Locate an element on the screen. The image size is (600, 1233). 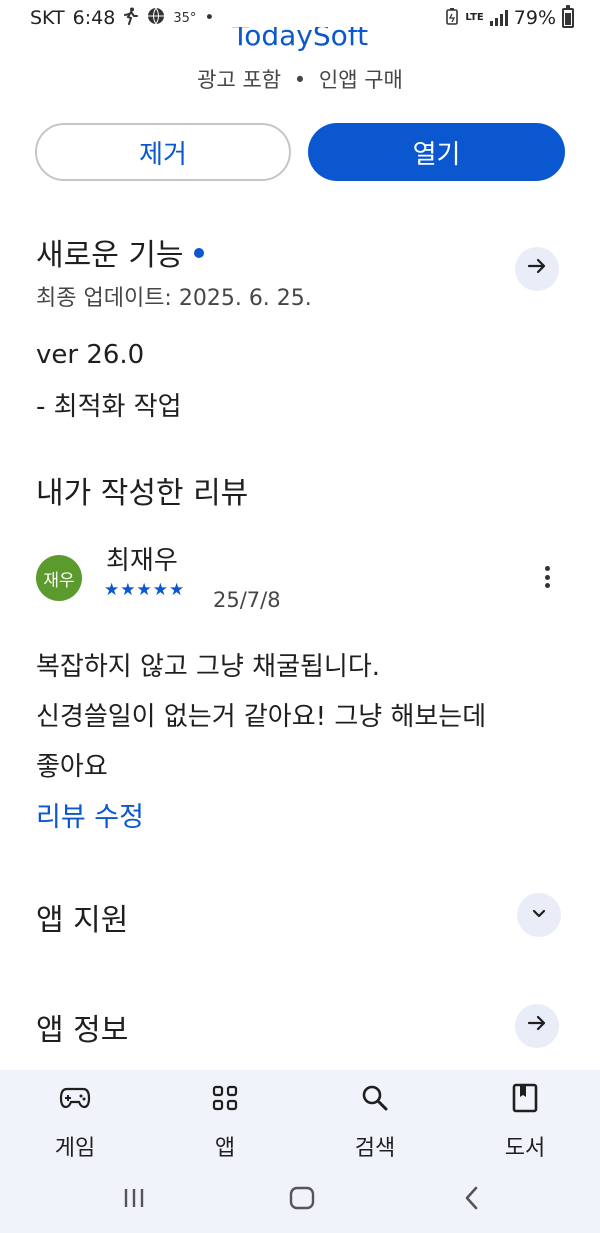
version-text: ver 26.0 is located at coordinates (90, 355).